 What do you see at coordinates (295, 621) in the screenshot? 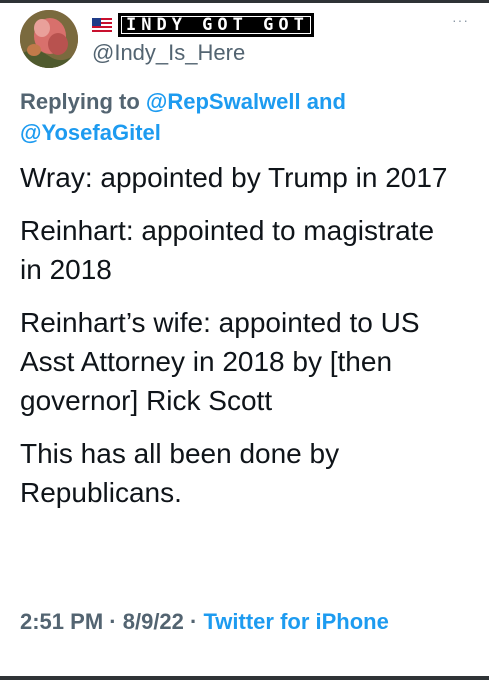
I see `tweet-source: Twitter for iPhone` at bounding box center [295, 621].